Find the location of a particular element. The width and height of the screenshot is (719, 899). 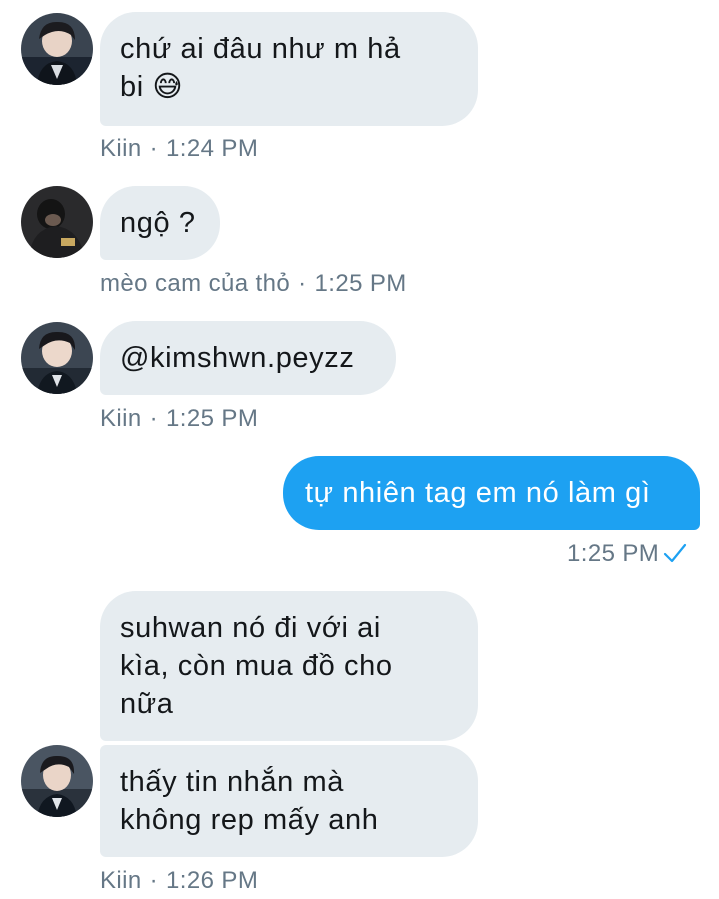

message-text-line: suhwan nó đi với ai is located at coordinates (250, 628).